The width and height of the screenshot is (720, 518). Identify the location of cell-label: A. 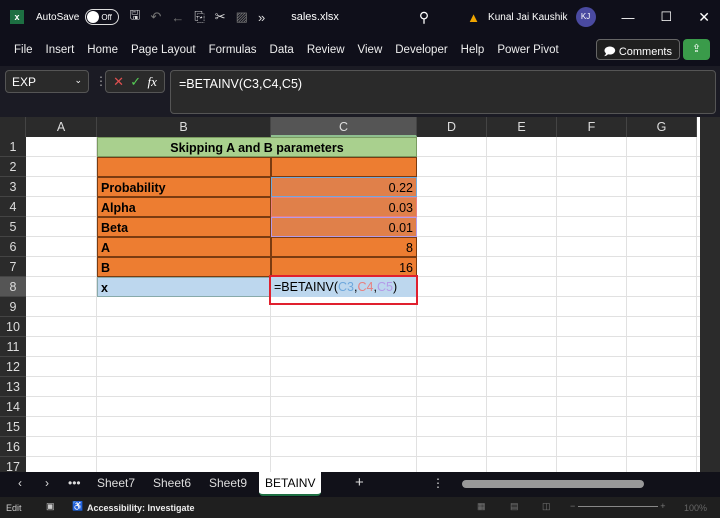
(184, 247).